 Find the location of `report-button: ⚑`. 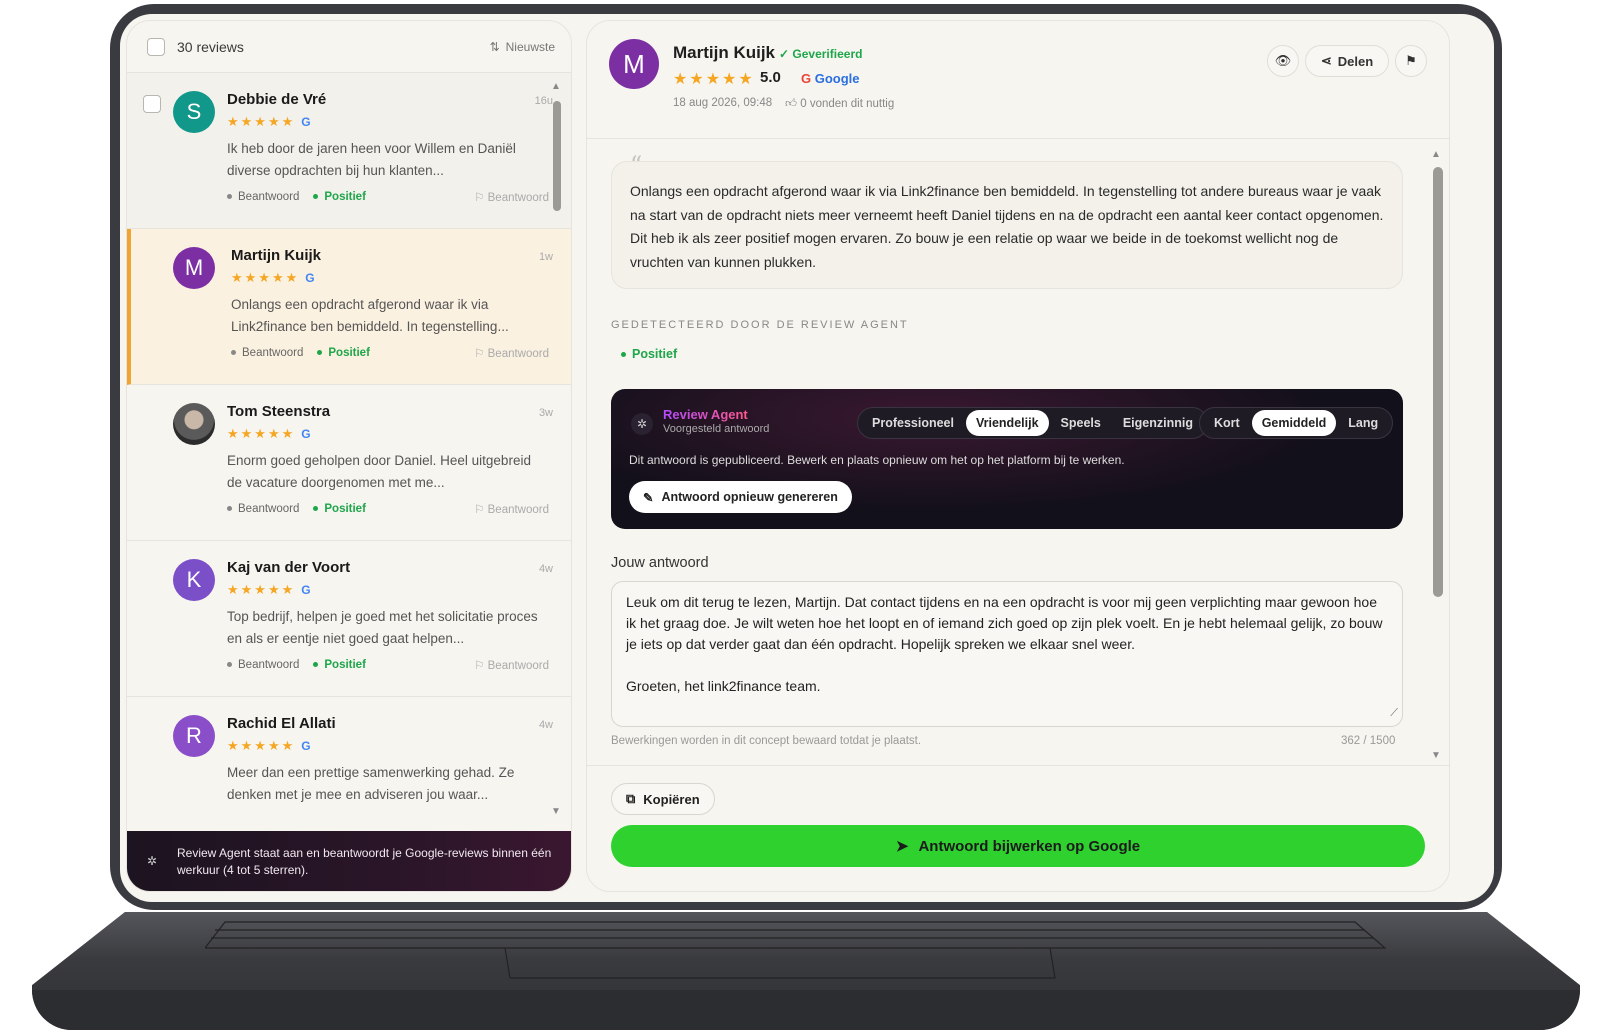

report-button: ⚑ is located at coordinates (1411, 61).